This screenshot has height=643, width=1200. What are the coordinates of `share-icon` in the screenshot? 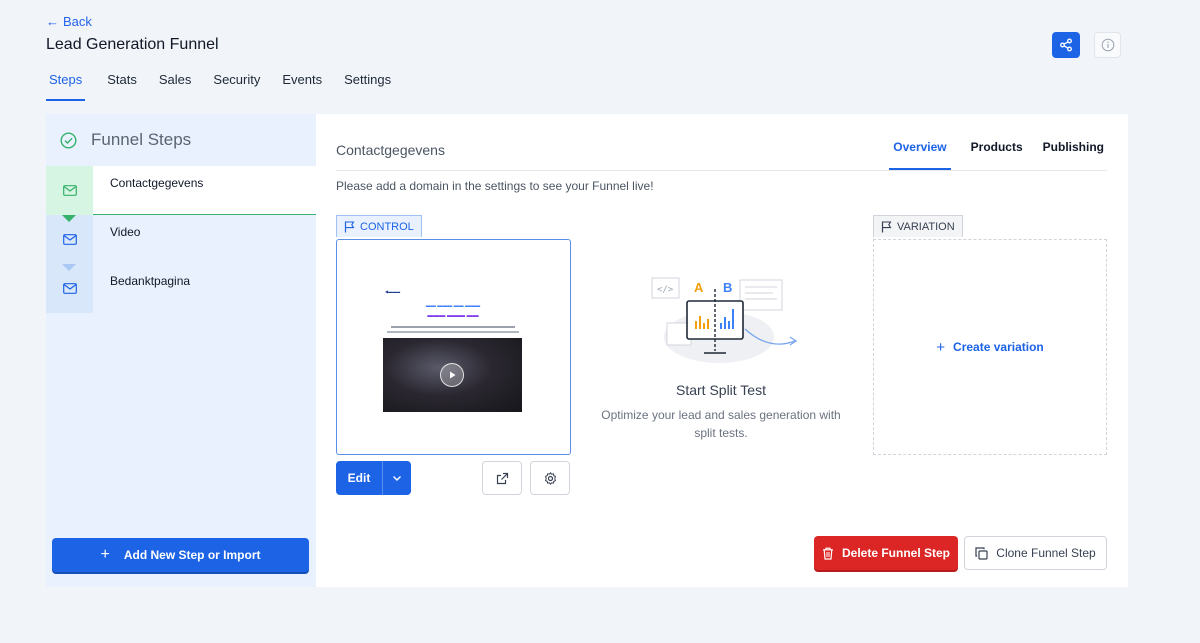 It's located at (1066, 45).